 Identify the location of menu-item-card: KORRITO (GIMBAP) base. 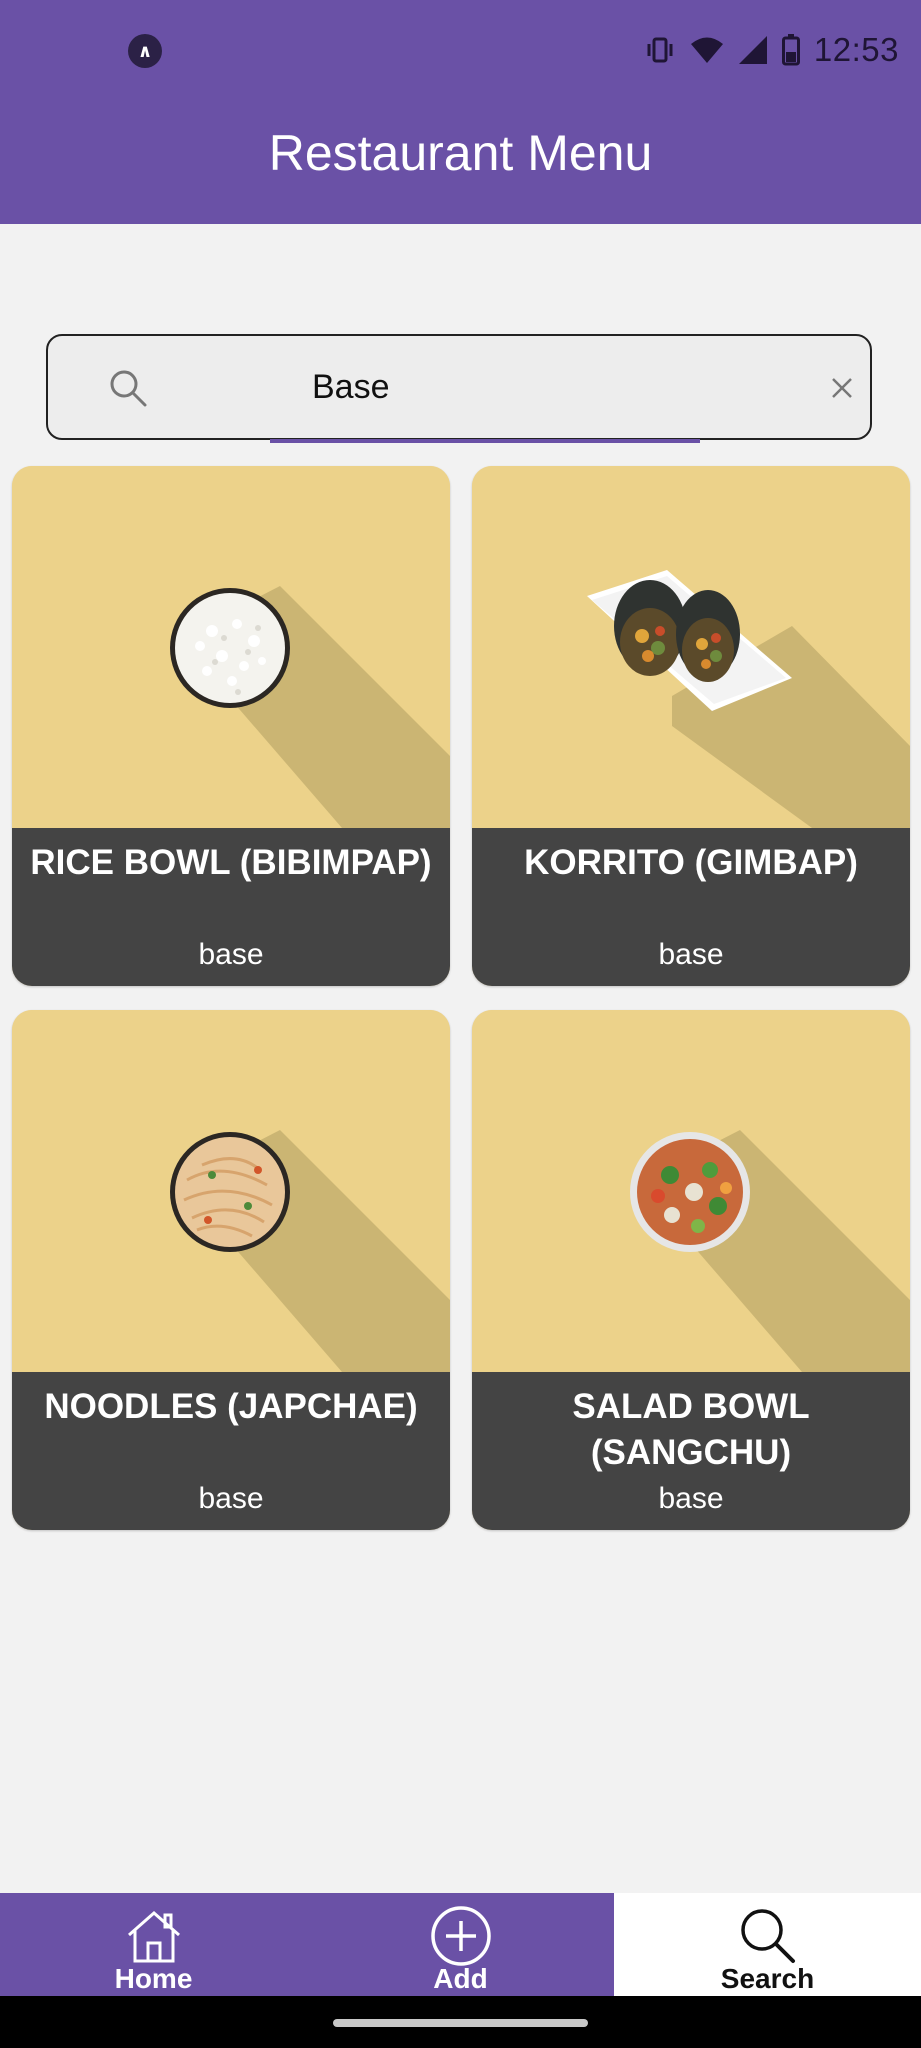
(691, 726).